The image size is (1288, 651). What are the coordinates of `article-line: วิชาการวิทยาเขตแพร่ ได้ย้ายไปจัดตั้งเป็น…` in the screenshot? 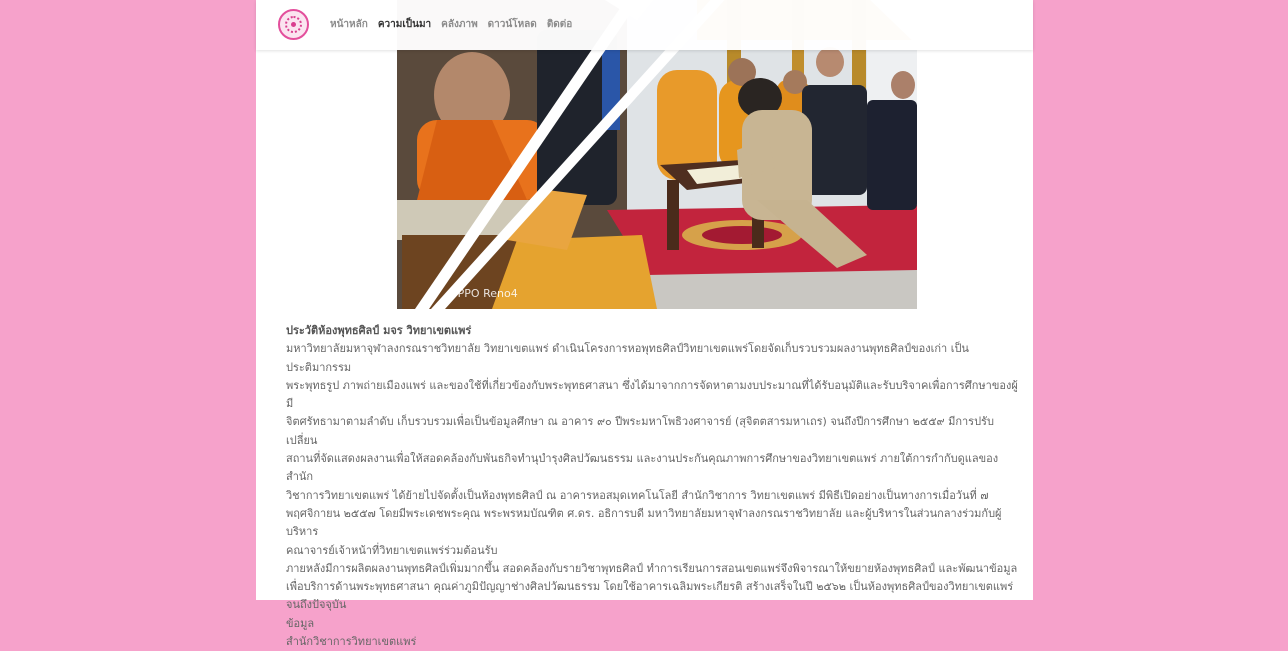 It's located at (637, 495).